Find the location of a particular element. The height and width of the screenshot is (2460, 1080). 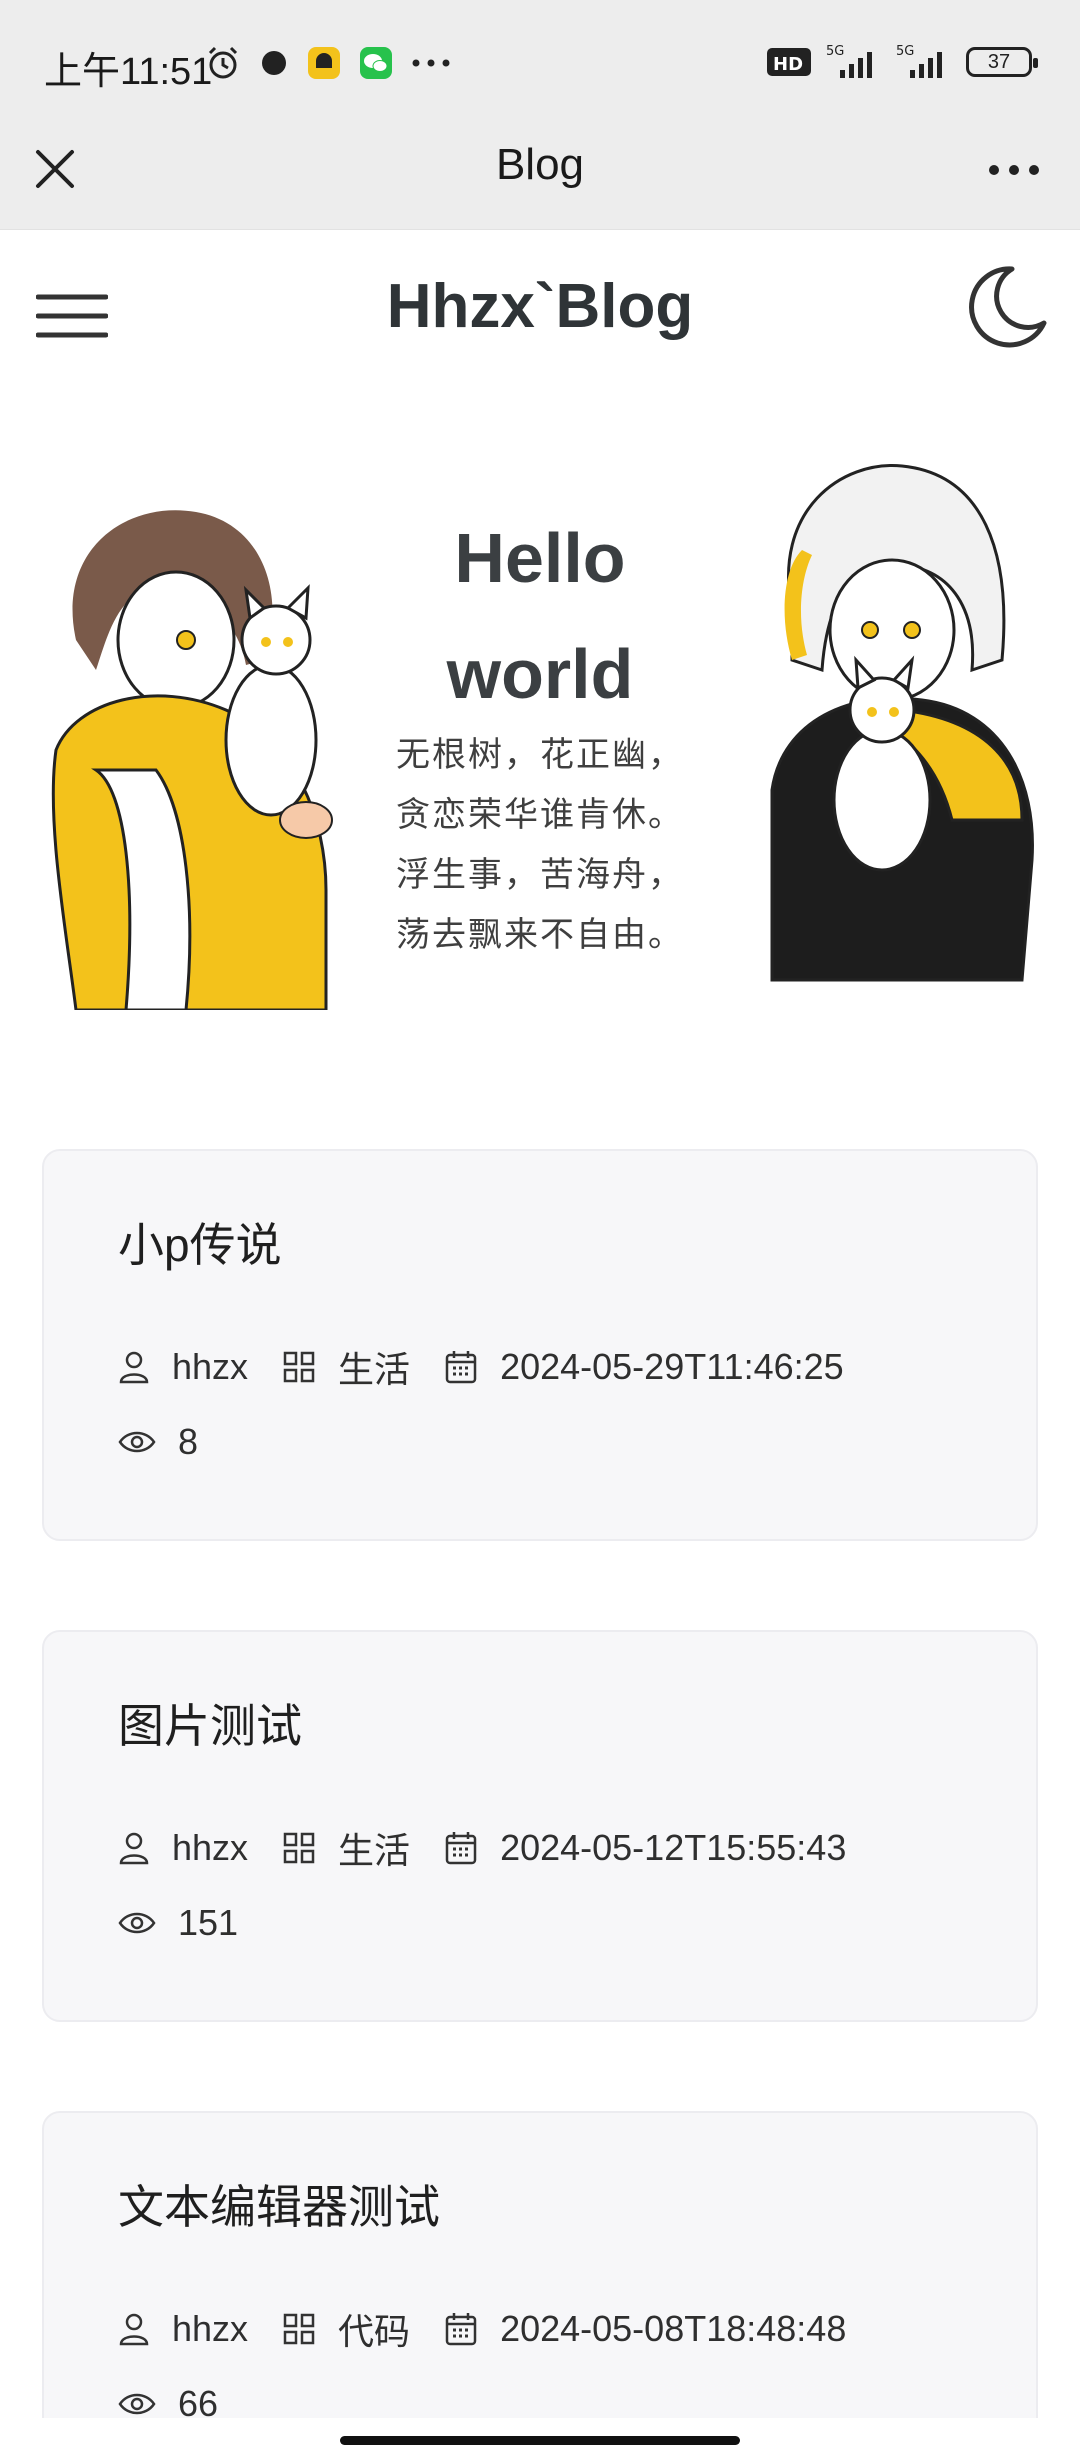

anime-girl-left-illustration is located at coordinates (192, 760).